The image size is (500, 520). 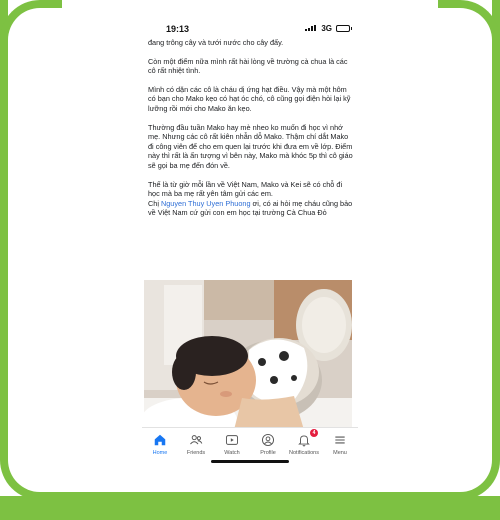 What do you see at coordinates (304, 441) in the screenshot?
I see `bell-icon` at bounding box center [304, 441].